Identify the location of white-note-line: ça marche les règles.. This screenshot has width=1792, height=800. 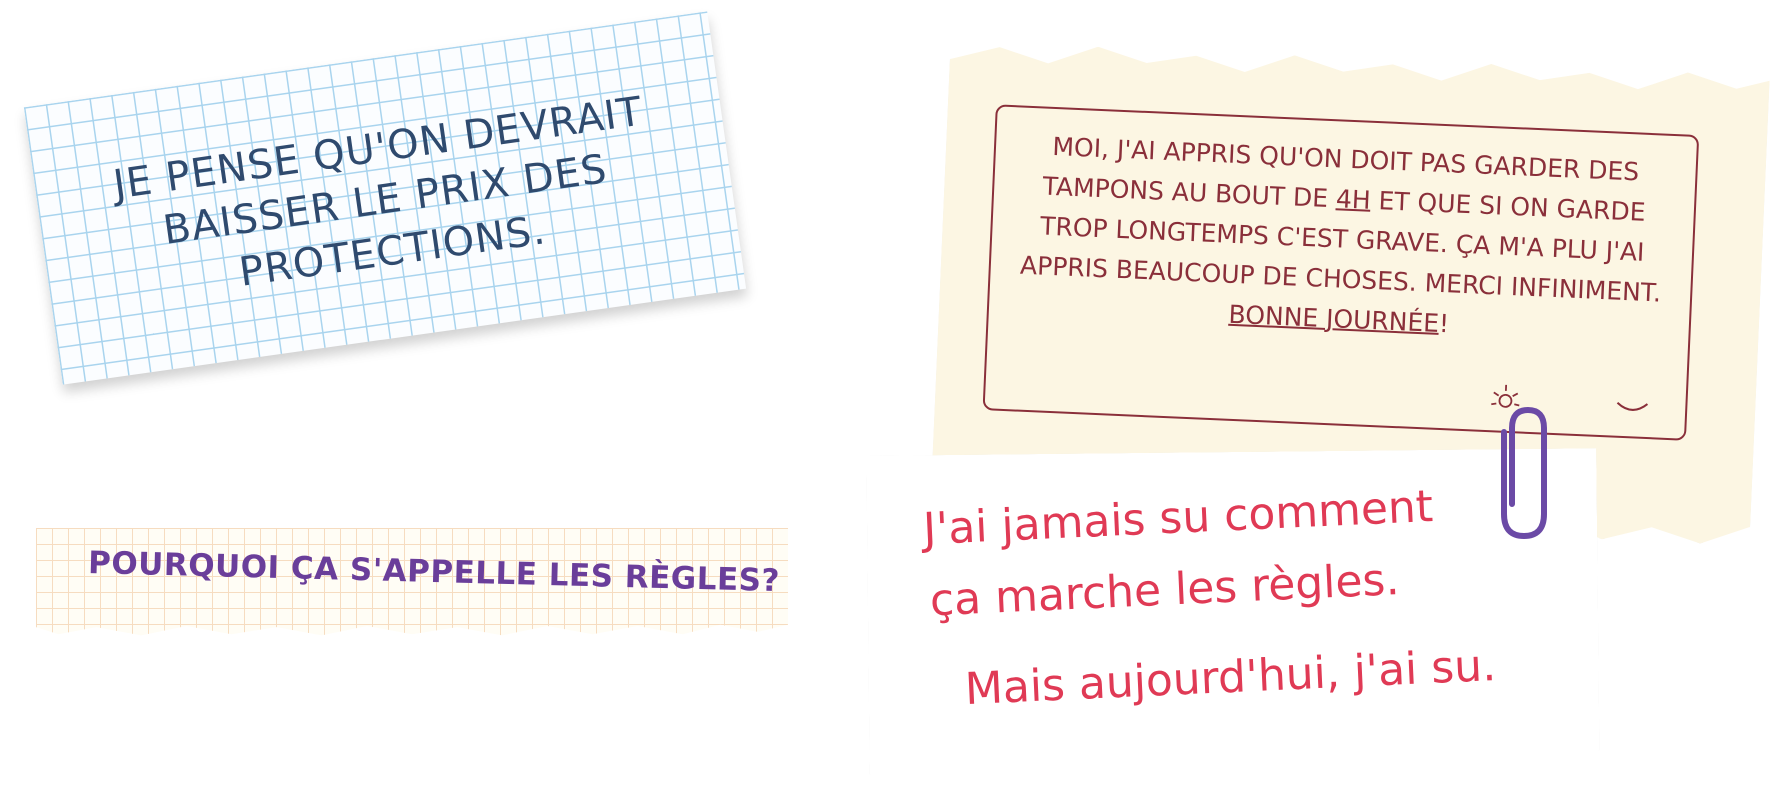
(1164, 590).